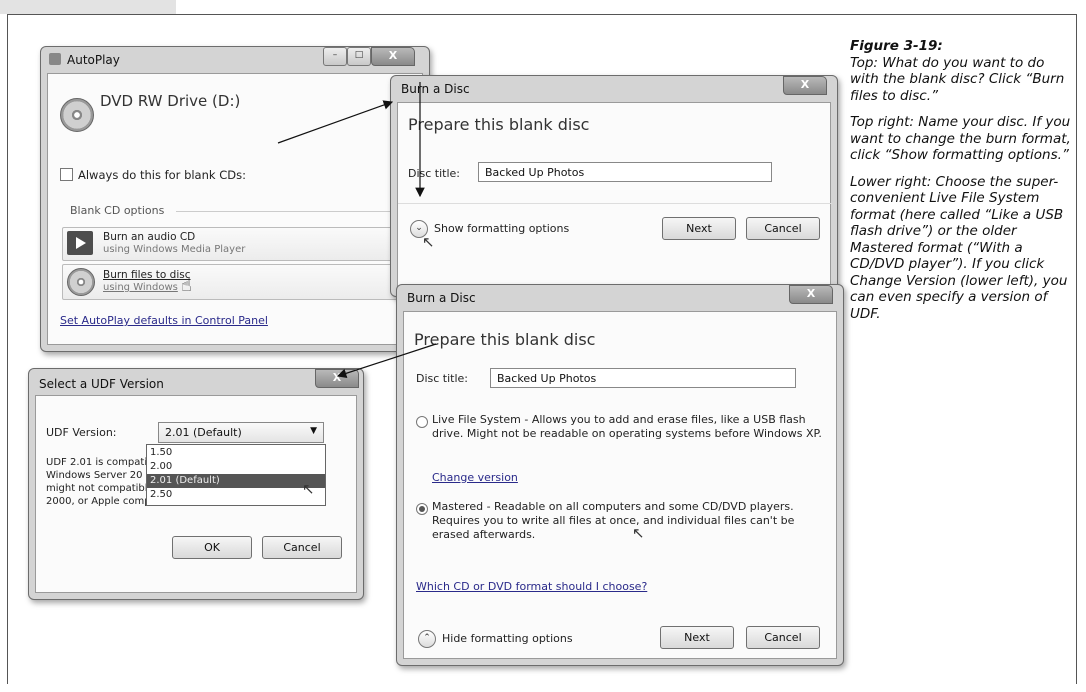 This screenshot has width=1086, height=692. I want to click on dropdown-option: 2.50, so click(236, 495).